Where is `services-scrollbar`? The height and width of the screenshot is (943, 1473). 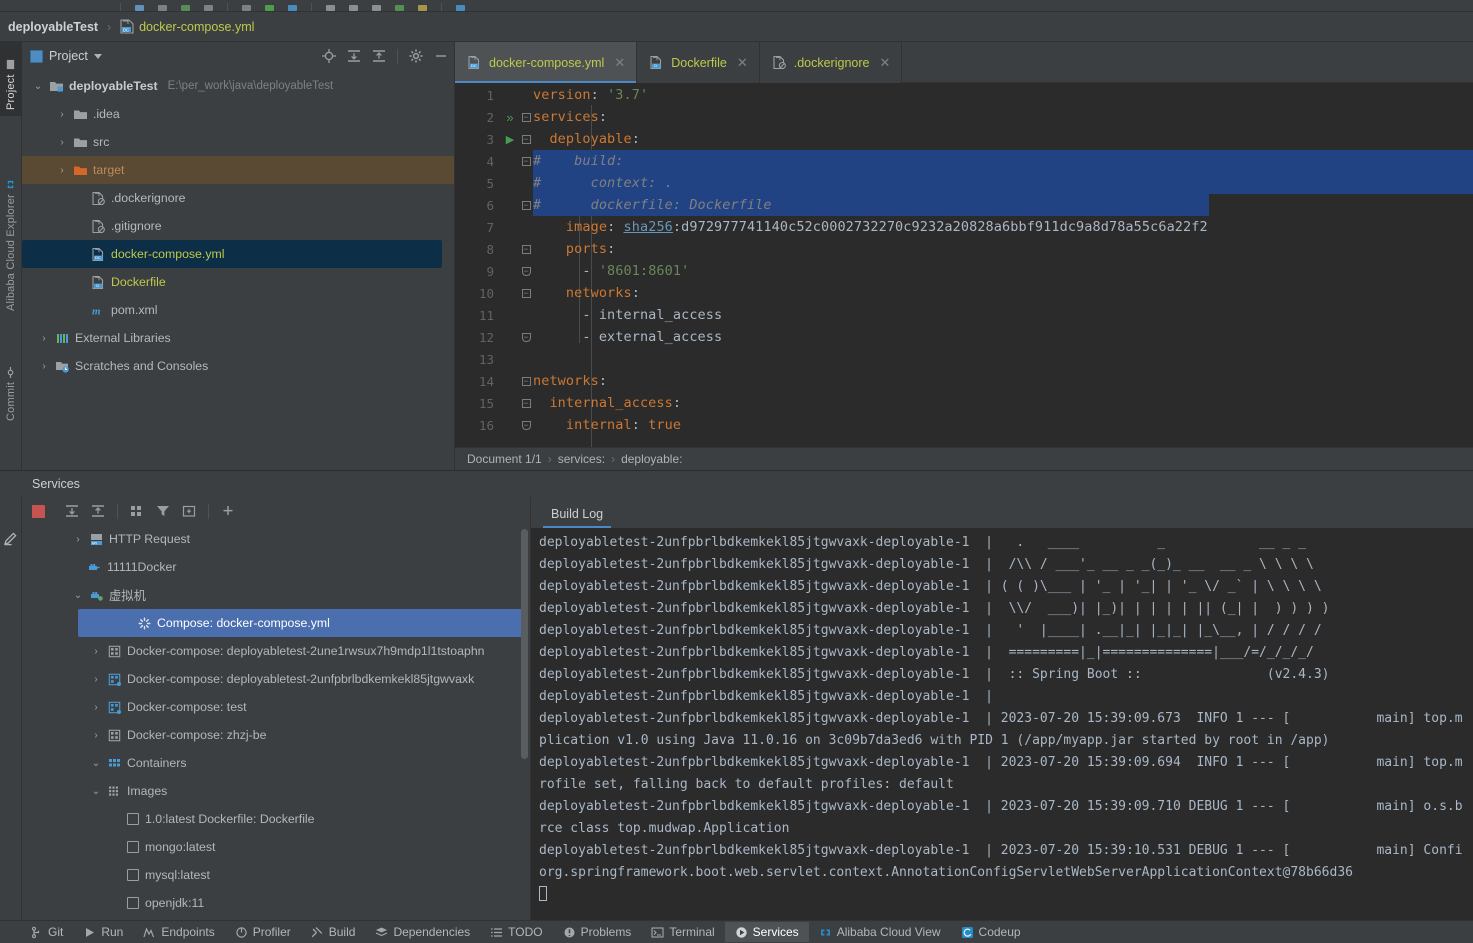 services-scrollbar is located at coordinates (524, 644).